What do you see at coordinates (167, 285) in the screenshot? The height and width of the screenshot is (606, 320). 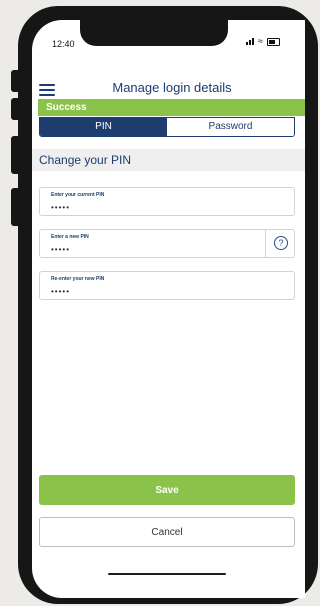 I see `confirm-pin-field: Re-enter your new PIN •••••` at bounding box center [167, 285].